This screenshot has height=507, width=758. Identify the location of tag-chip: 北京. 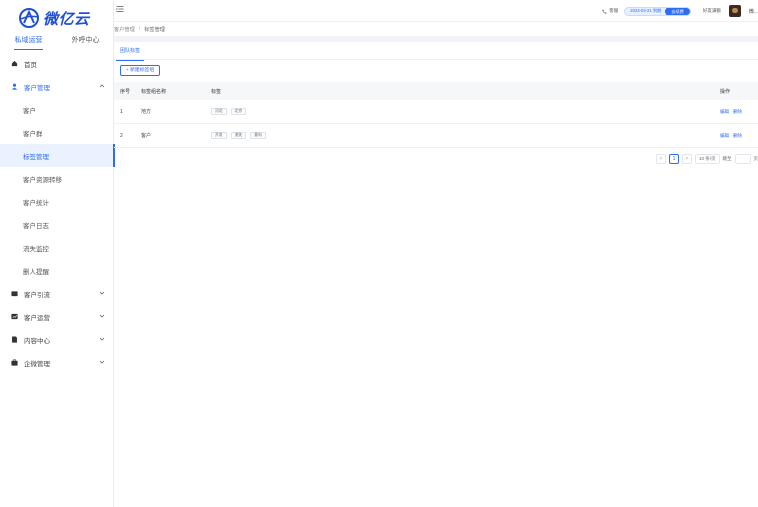
(238, 111).